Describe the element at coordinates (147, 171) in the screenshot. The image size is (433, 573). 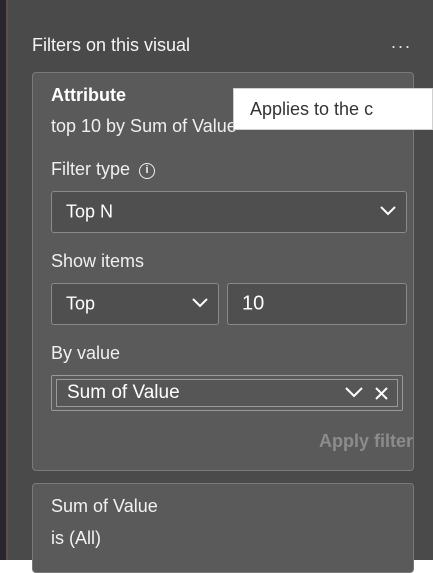
I see `info-icon: i` at that location.